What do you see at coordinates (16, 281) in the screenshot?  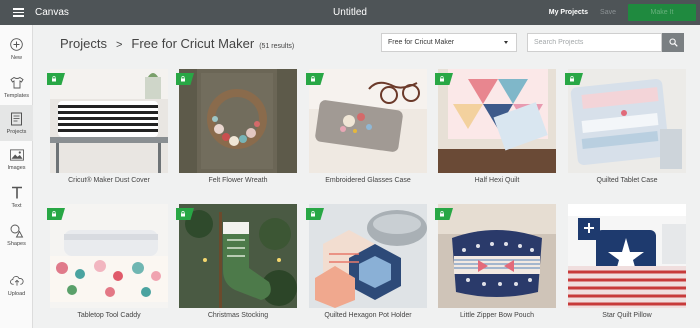 I see `upload-icon` at bounding box center [16, 281].